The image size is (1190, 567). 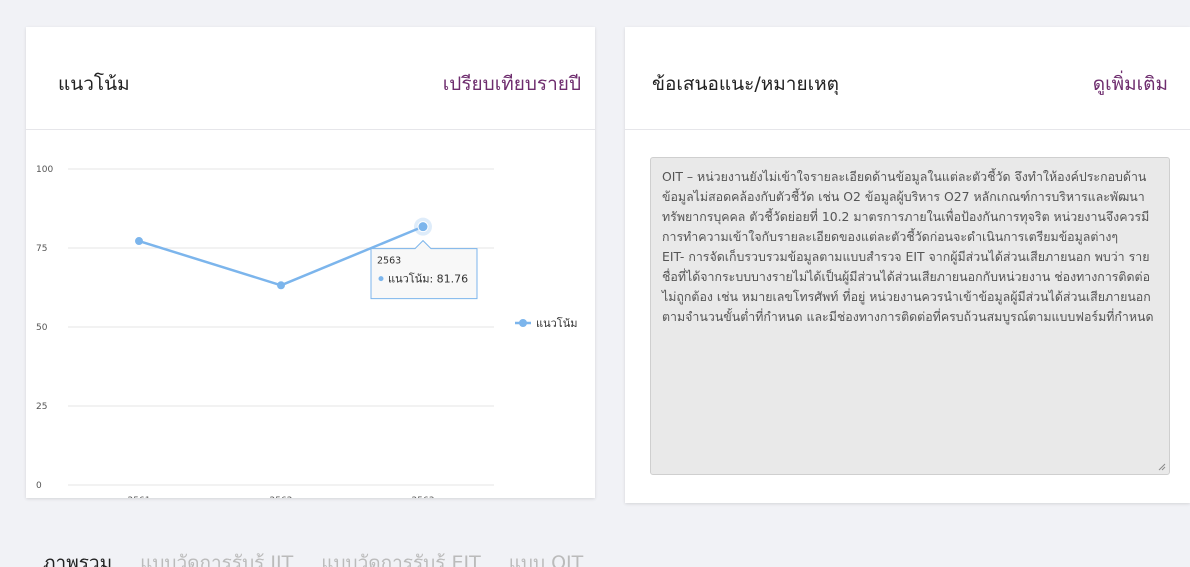 What do you see at coordinates (523, 323) in the screenshot?
I see `legend-marker` at bounding box center [523, 323].